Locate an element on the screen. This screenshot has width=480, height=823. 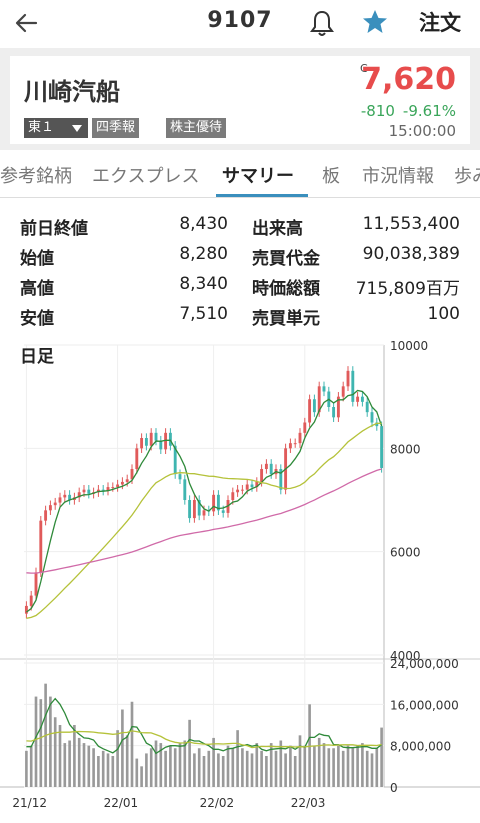
stat-value: 8,280 is located at coordinates (203, 254).